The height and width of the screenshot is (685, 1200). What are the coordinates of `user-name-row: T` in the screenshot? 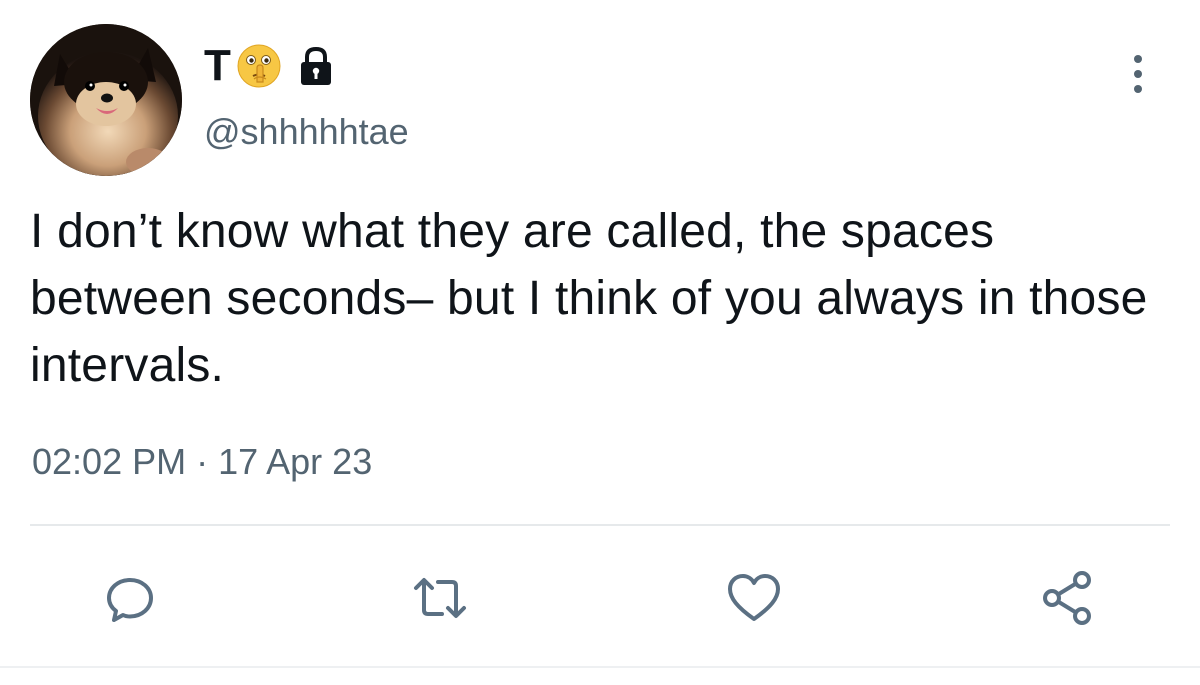 It's located at (269, 66).